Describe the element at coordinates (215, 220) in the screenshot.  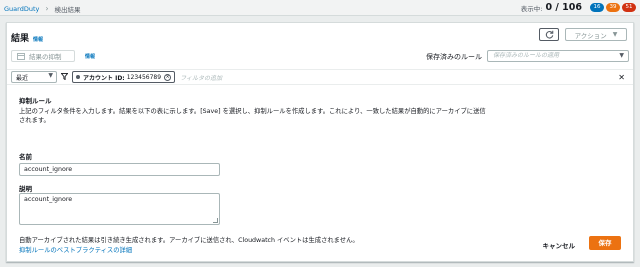
I see `resize-handle-icon` at that location.